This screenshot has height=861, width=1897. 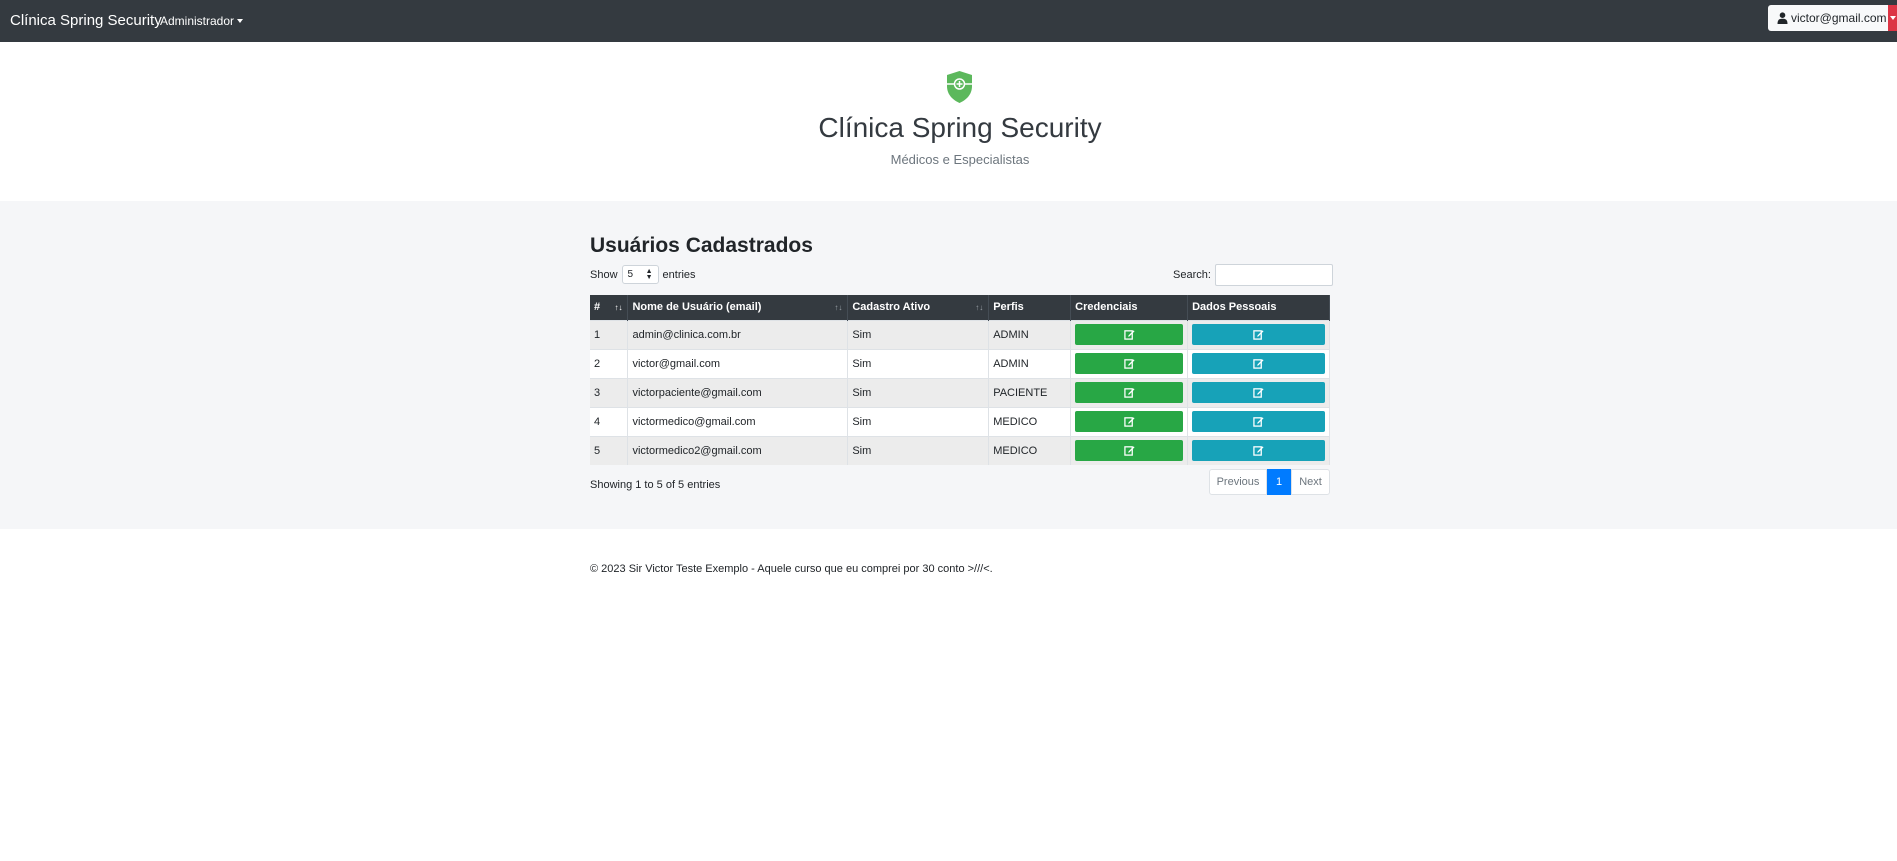 I want to click on user-icon, so click(x=1782, y=18).